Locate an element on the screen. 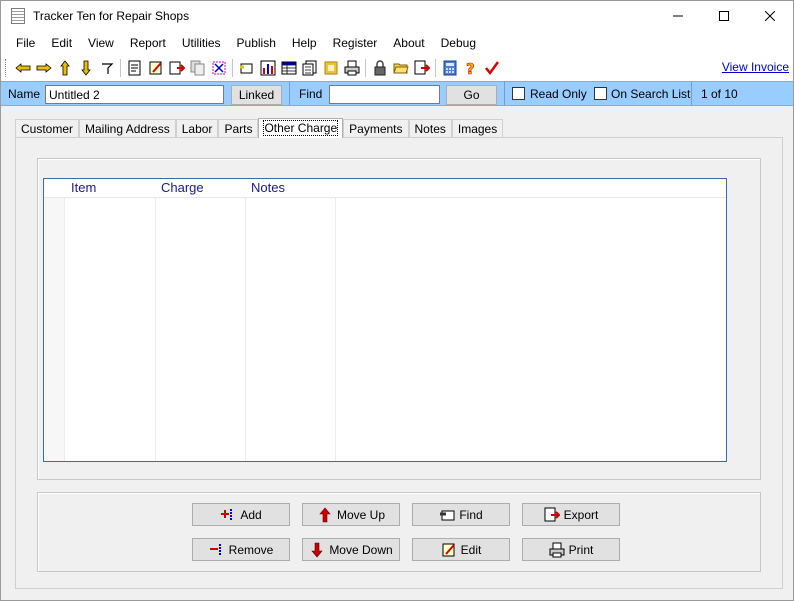  edit-record-icon is located at coordinates (155, 68).